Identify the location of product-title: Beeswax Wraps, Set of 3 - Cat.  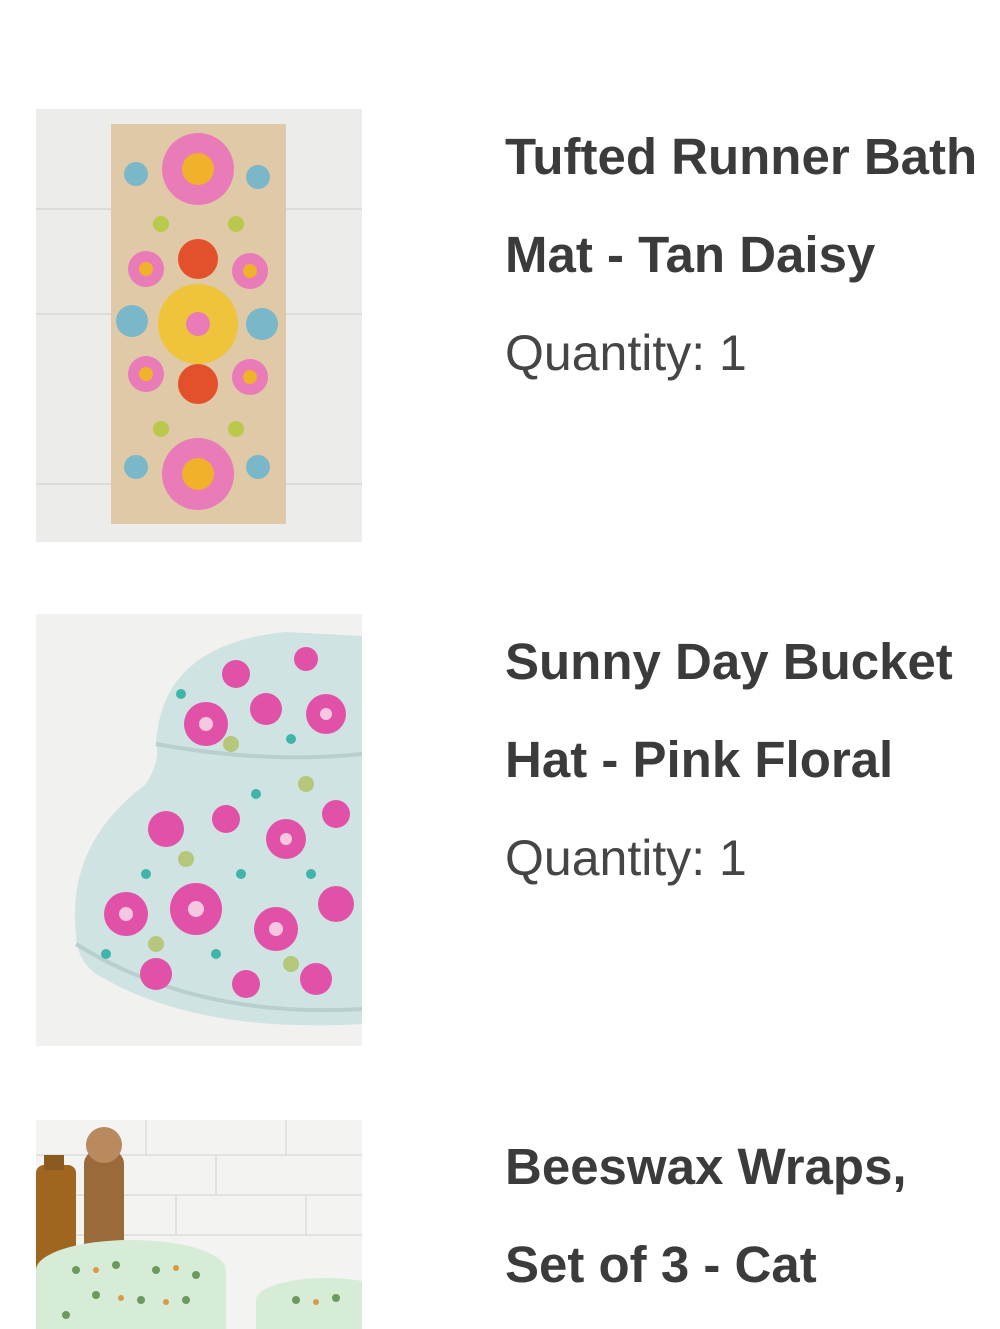
(752, 1216).